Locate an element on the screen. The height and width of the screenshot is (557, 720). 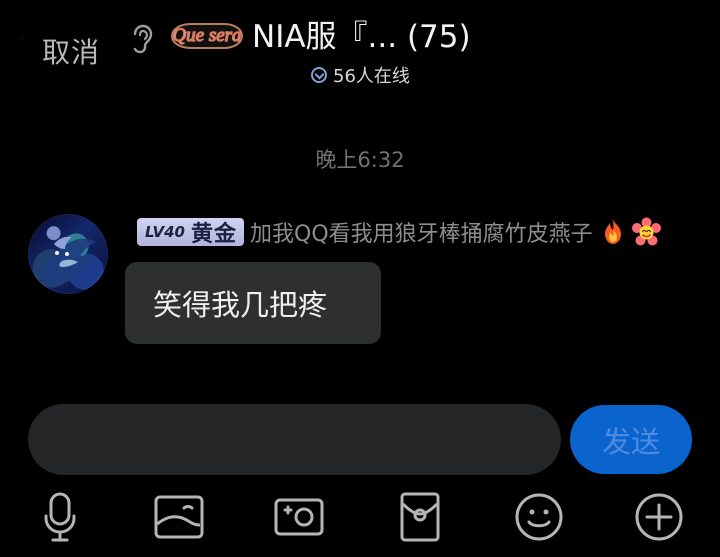
online-count: 56人在线 is located at coordinates (371, 76).